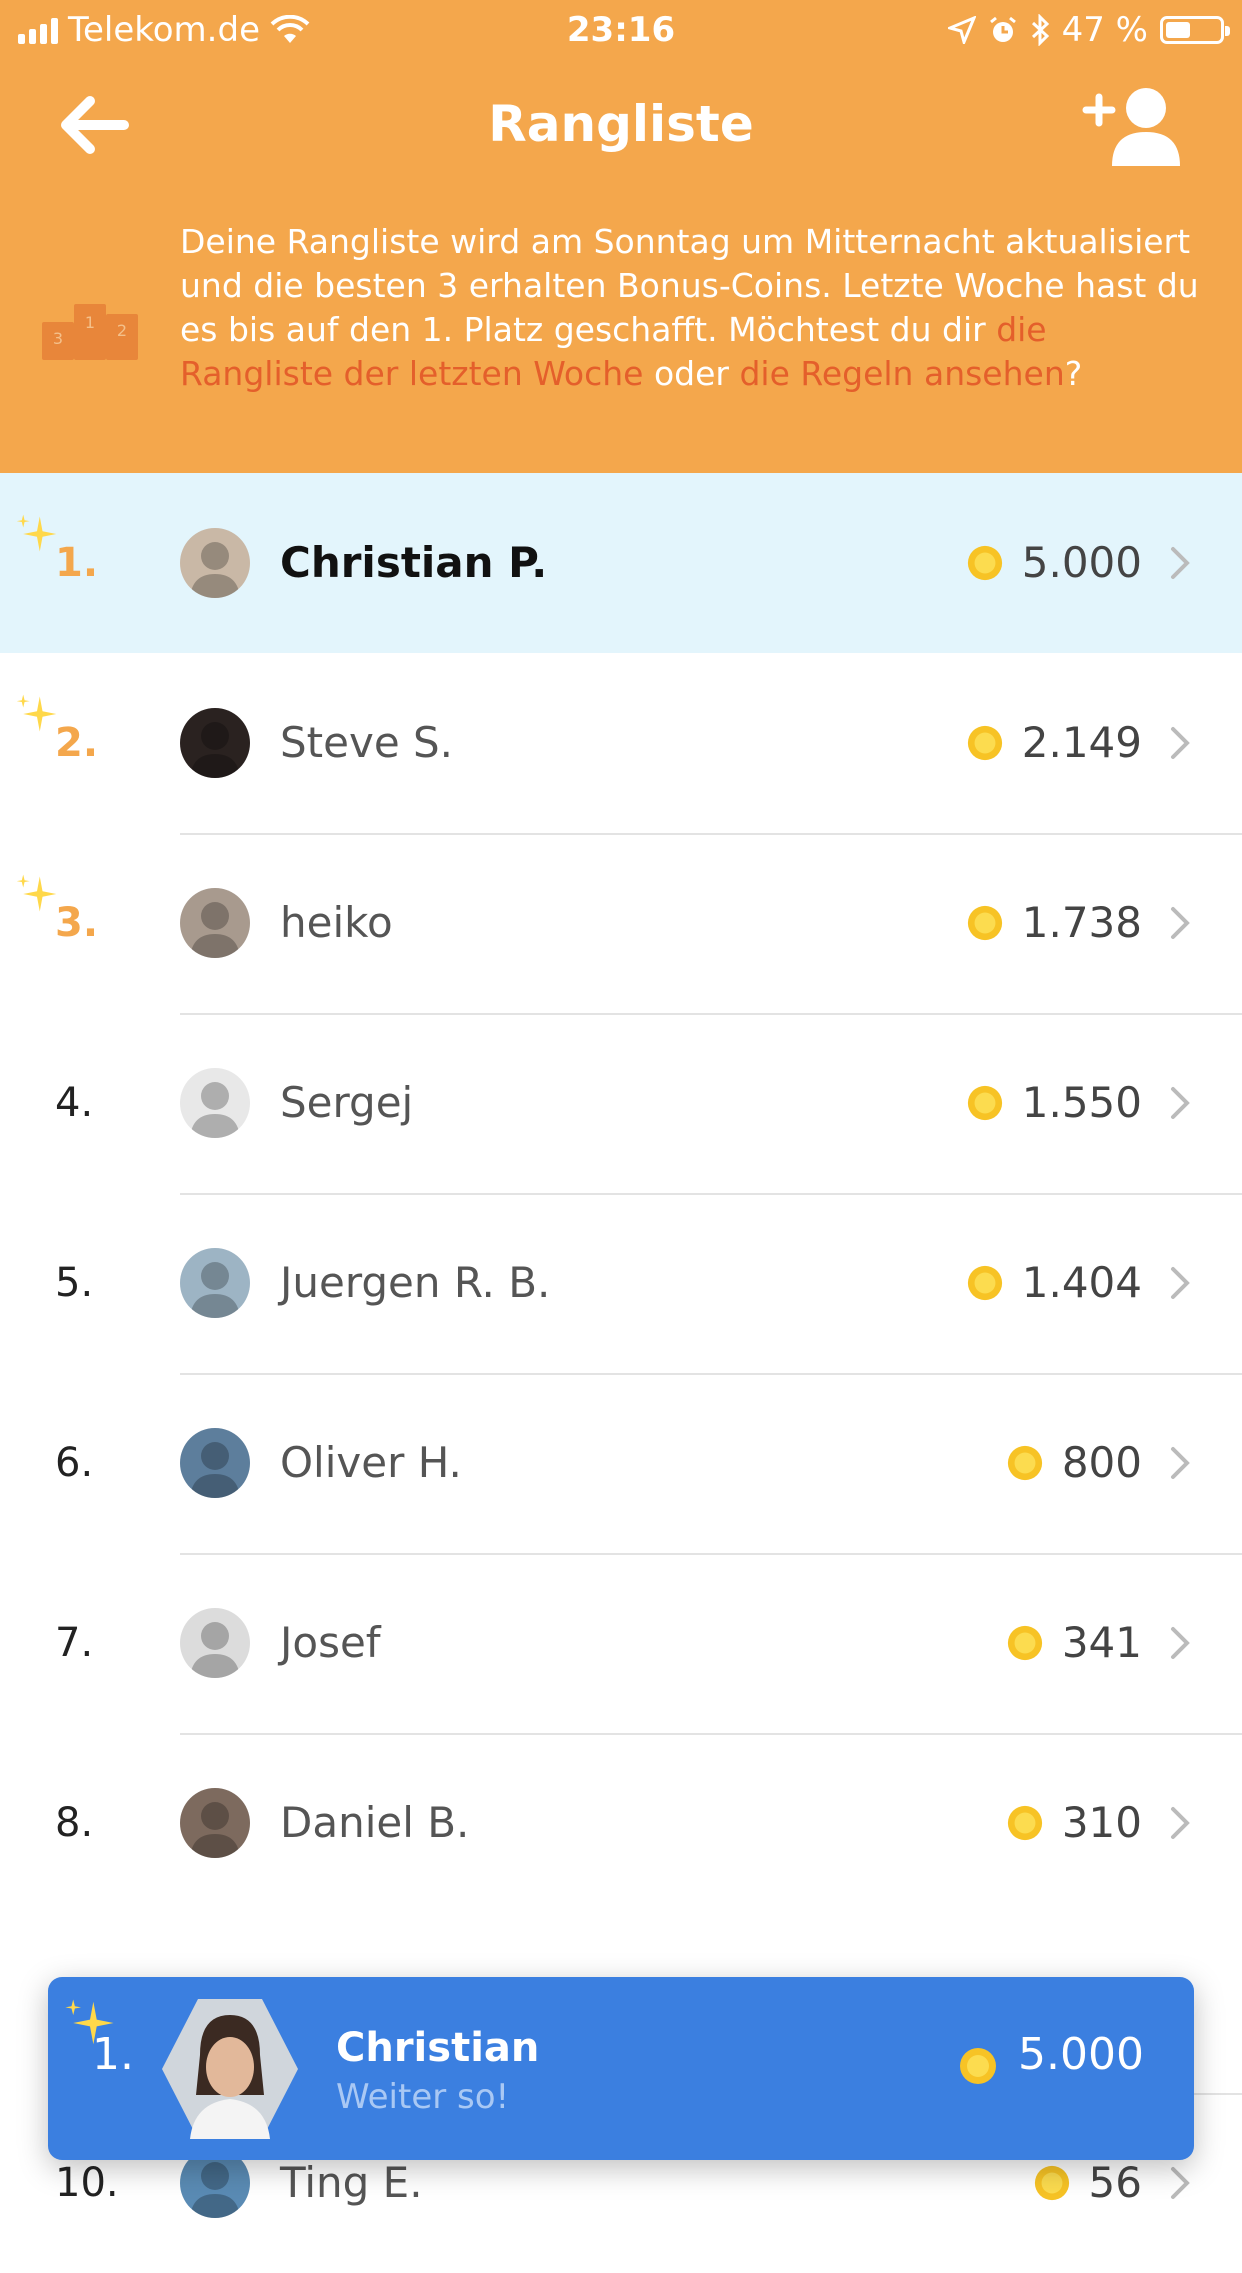 This screenshot has height=2273, width=1242. What do you see at coordinates (1101, 1822) in the screenshot?
I see `player-score: 310` at bounding box center [1101, 1822].